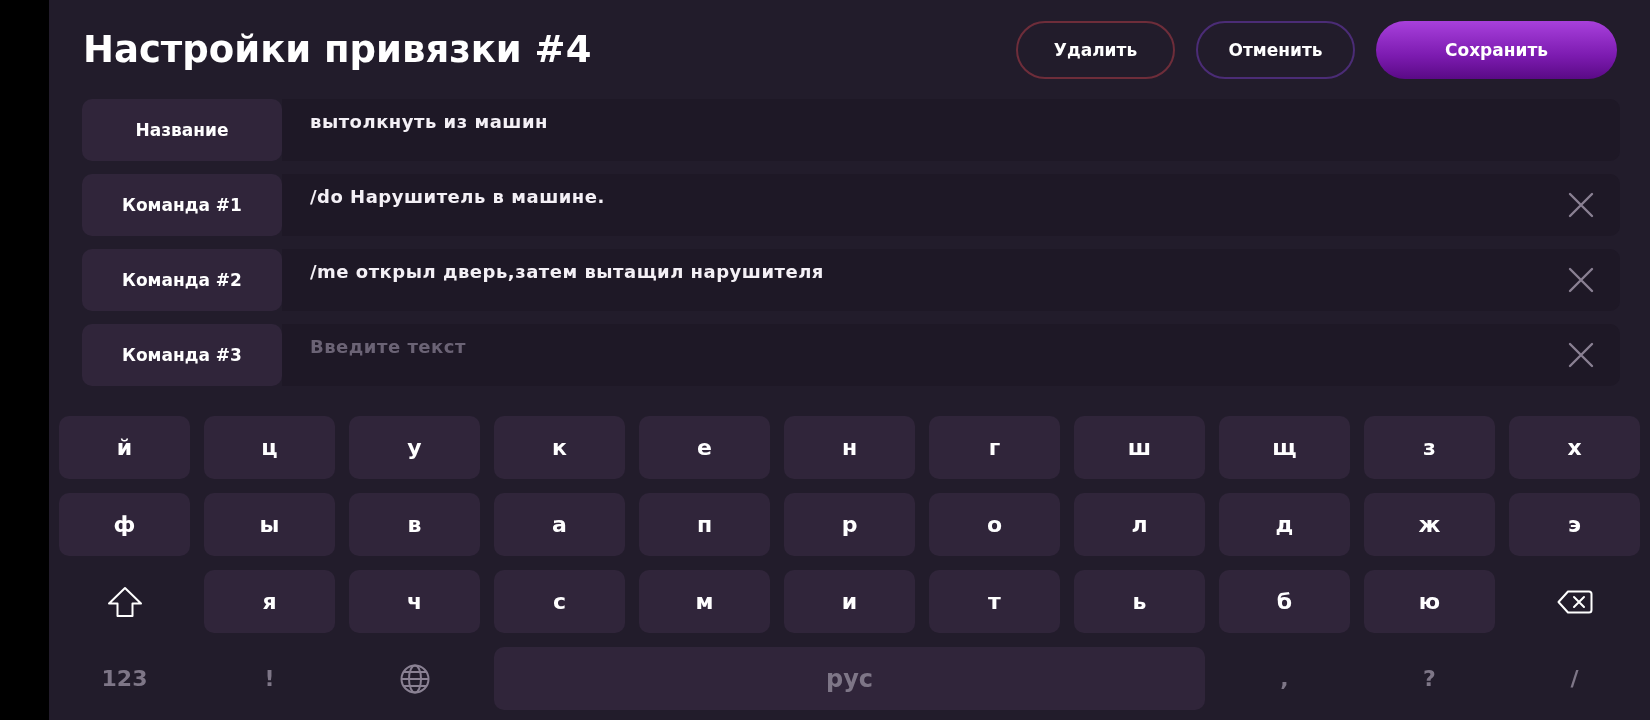 The image size is (1650, 720). What do you see at coordinates (559, 447) in the screenshot?
I see `letter-key: к` at bounding box center [559, 447].